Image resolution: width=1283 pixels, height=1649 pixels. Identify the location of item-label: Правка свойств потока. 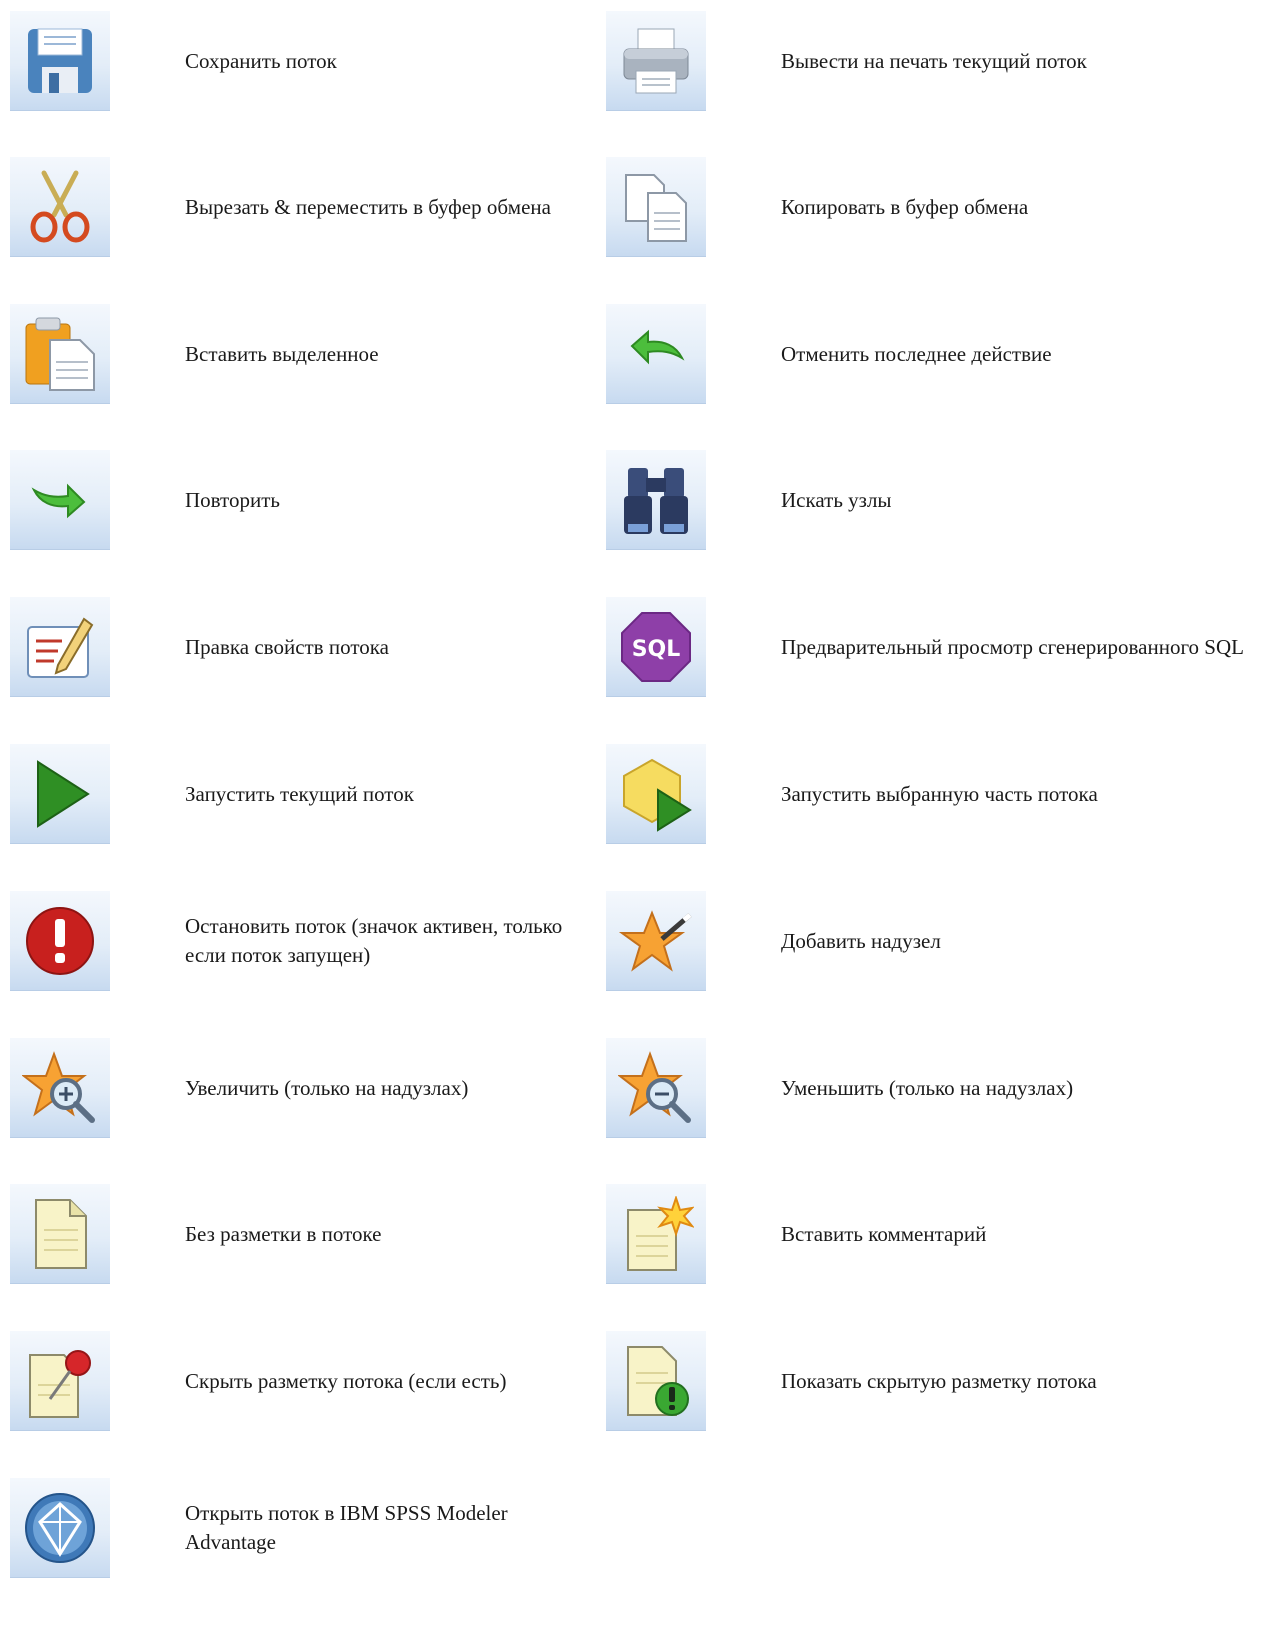
(287, 646).